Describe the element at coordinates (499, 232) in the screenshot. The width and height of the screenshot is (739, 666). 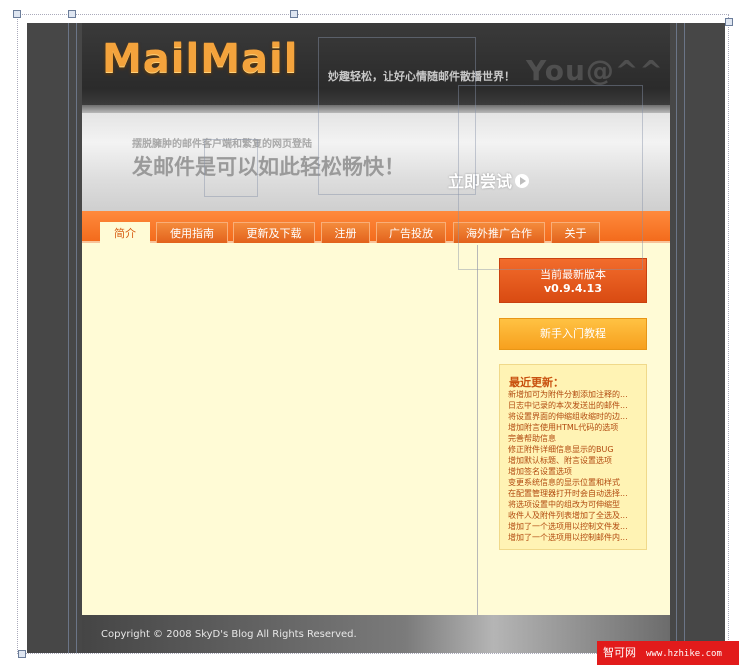
I see `tab-overseas-partnership: 海外推广合作` at that location.